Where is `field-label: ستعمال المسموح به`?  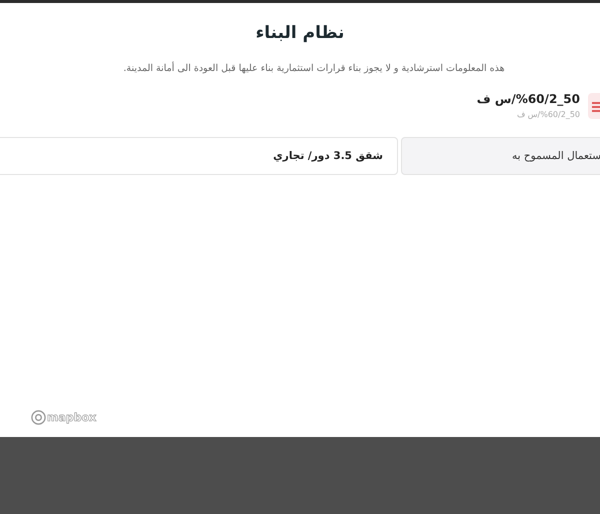
field-label: ستعمال المسموح به is located at coordinates (500, 156).